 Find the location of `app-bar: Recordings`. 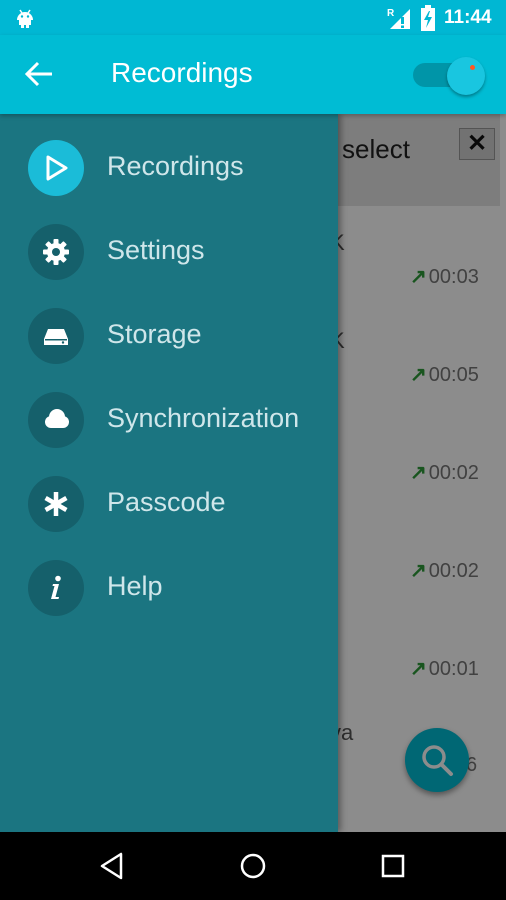

app-bar: Recordings is located at coordinates (253, 74).